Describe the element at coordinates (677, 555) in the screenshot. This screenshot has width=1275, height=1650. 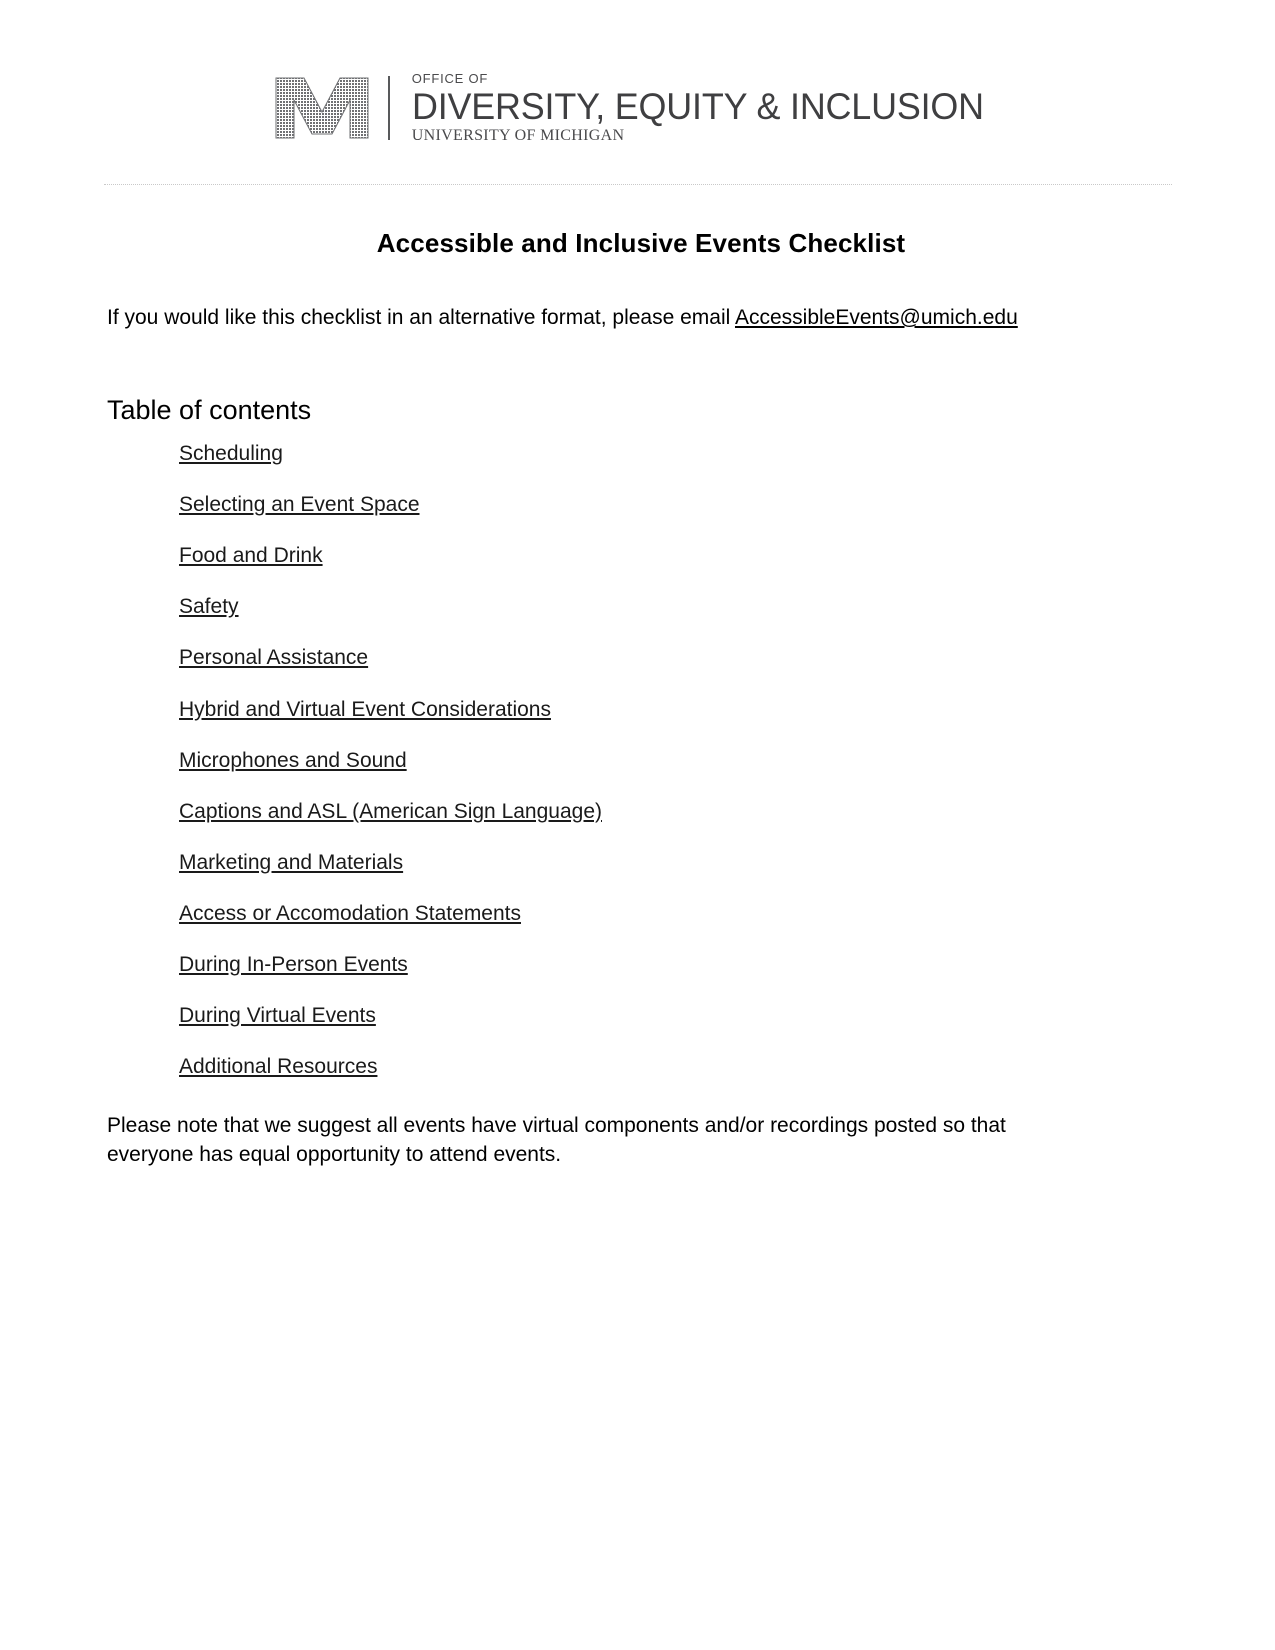
I see `list-item: Food and Drink` at that location.